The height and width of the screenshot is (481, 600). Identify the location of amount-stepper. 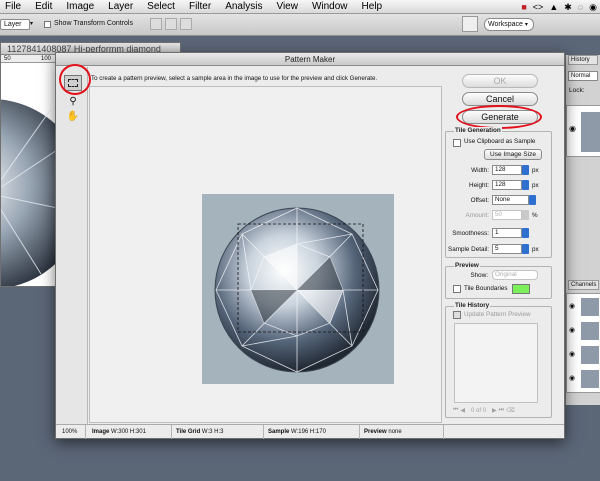
(525, 215).